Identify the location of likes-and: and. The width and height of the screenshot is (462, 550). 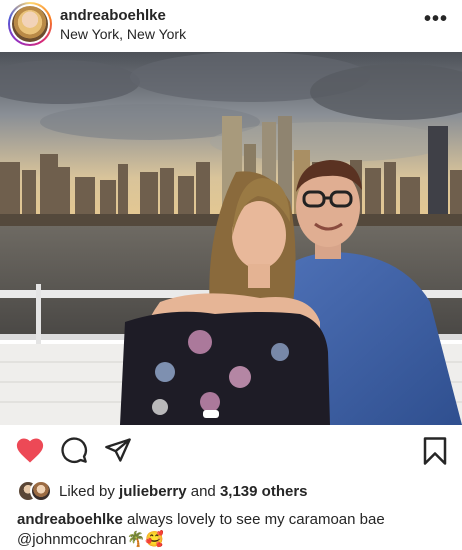
(203, 491).